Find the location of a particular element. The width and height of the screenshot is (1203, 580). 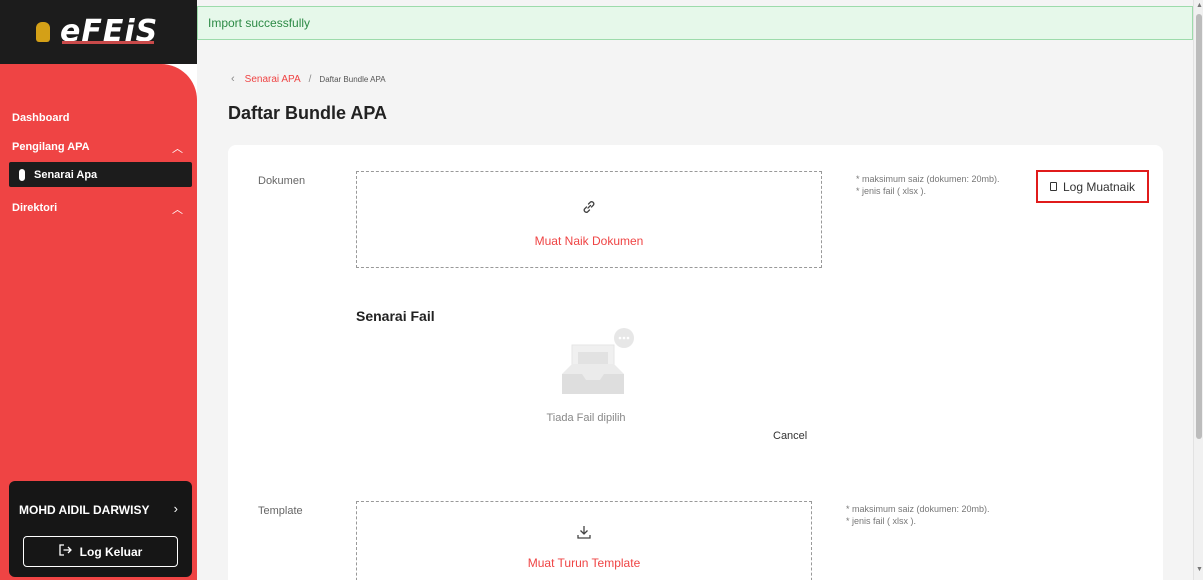

page-title: Daftar Bundle APA is located at coordinates (308, 113).